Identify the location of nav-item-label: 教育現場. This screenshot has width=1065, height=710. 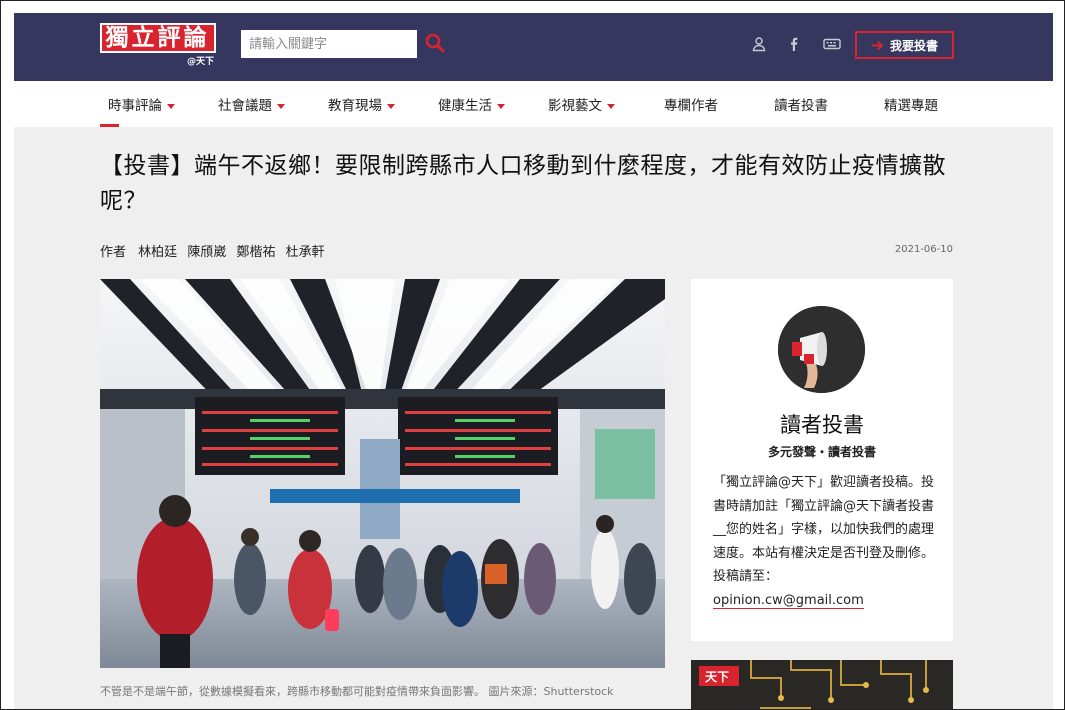
(355, 106).